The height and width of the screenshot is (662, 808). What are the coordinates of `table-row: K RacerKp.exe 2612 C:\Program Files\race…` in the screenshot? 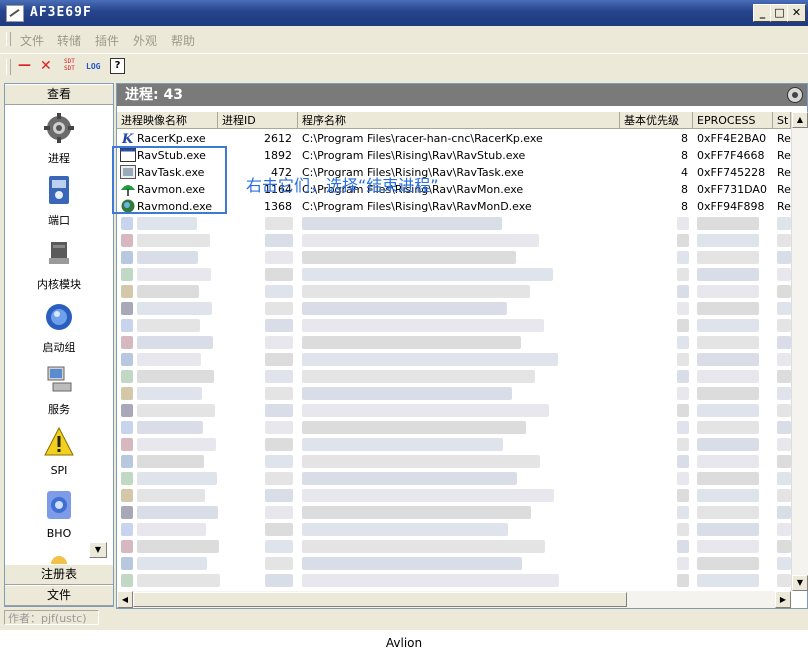 It's located at (454, 138).